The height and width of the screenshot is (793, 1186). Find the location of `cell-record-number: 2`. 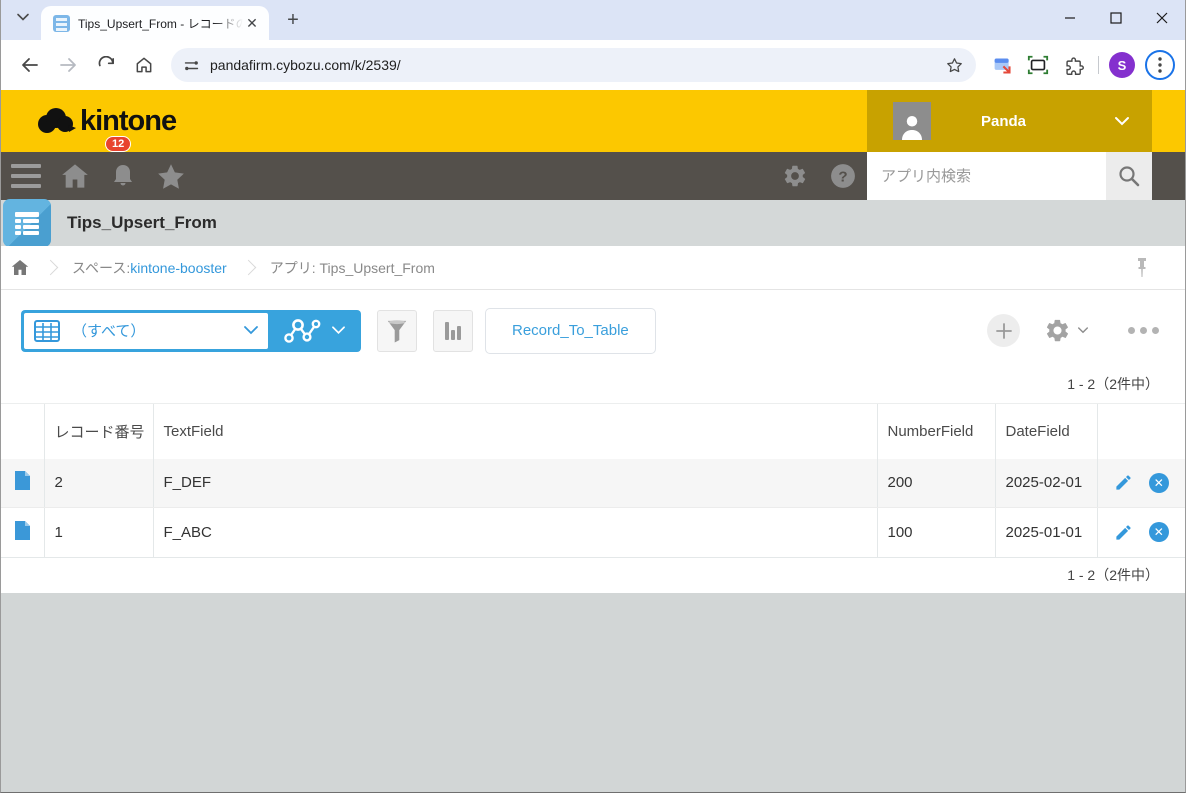

cell-record-number: 2 is located at coordinates (98, 483).